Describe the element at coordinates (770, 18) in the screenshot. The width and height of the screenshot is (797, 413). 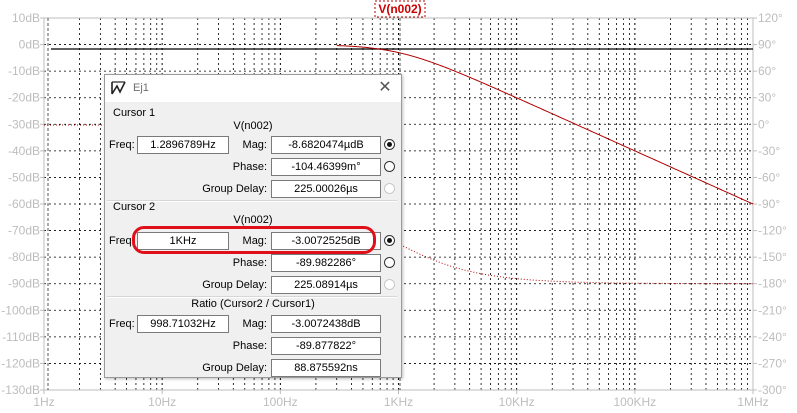
I see `right-axis-label: 120°` at that location.